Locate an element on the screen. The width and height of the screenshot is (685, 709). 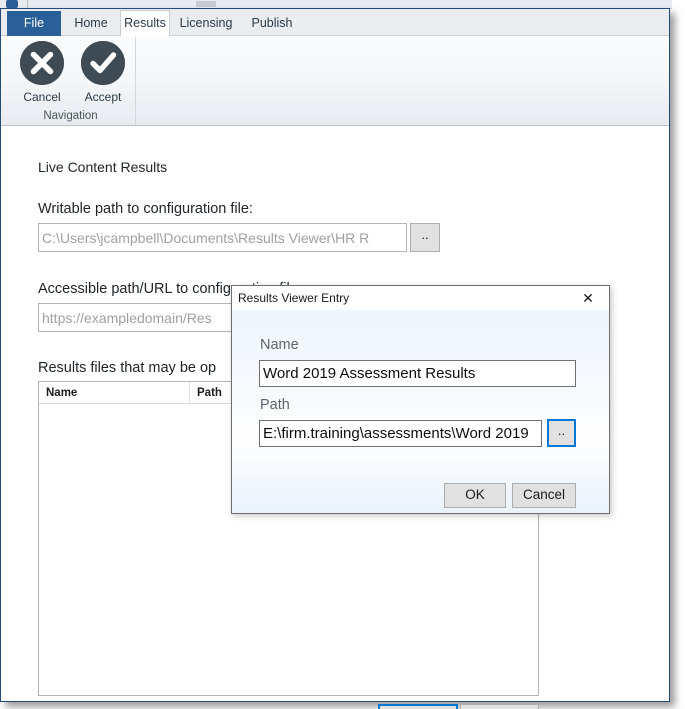
dialog-title: Results Viewer Entry is located at coordinates (294, 298).